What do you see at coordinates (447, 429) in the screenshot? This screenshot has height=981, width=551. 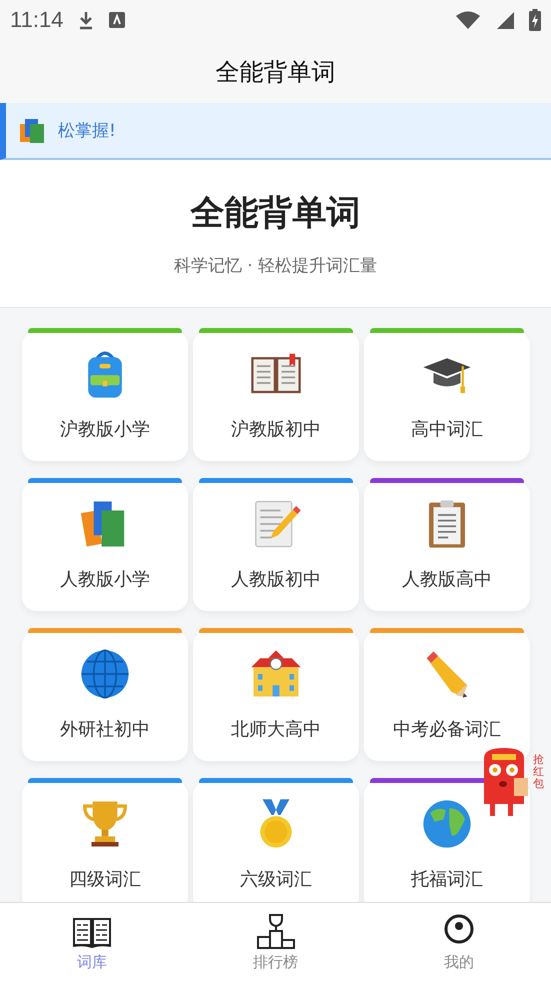 I see `category-label: 高中词汇` at bounding box center [447, 429].